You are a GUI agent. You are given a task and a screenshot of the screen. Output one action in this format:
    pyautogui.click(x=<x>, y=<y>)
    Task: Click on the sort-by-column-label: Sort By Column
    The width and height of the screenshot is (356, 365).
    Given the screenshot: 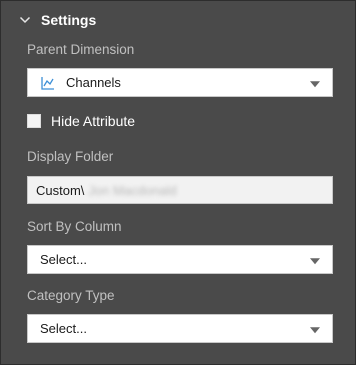 What is the action you would take?
    pyautogui.click(x=74, y=226)
    